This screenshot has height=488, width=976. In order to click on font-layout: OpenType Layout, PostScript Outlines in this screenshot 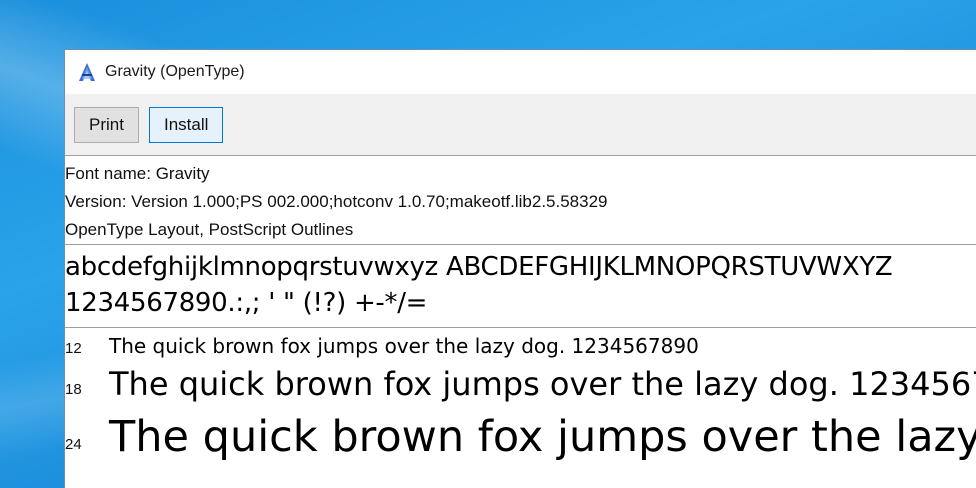, I will do `click(209, 229)`.